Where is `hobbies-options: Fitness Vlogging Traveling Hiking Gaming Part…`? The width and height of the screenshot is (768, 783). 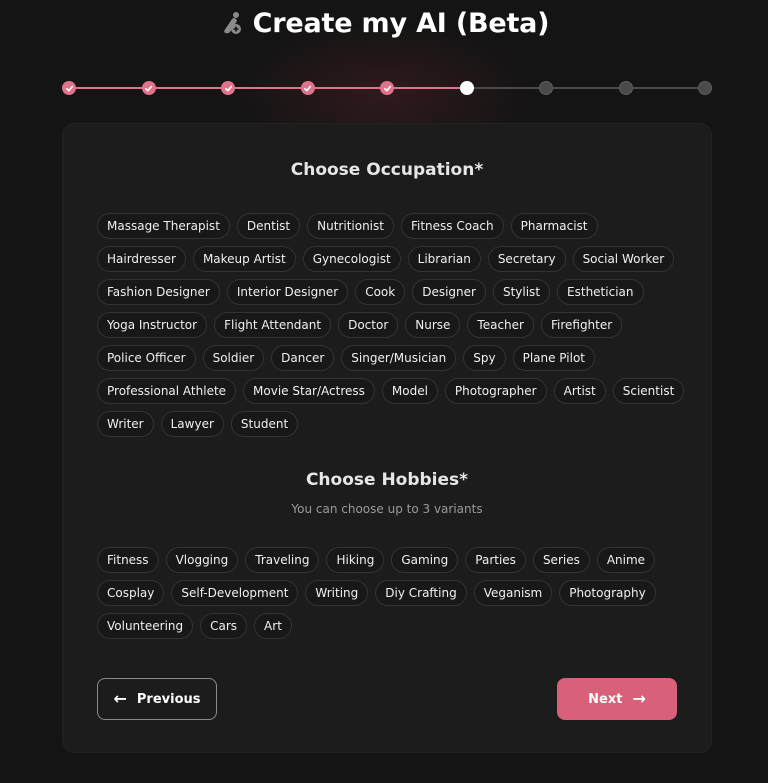
hobbies-options: Fitness Vlogging Traveling Hiking Gaming Part… is located at coordinates (392, 593).